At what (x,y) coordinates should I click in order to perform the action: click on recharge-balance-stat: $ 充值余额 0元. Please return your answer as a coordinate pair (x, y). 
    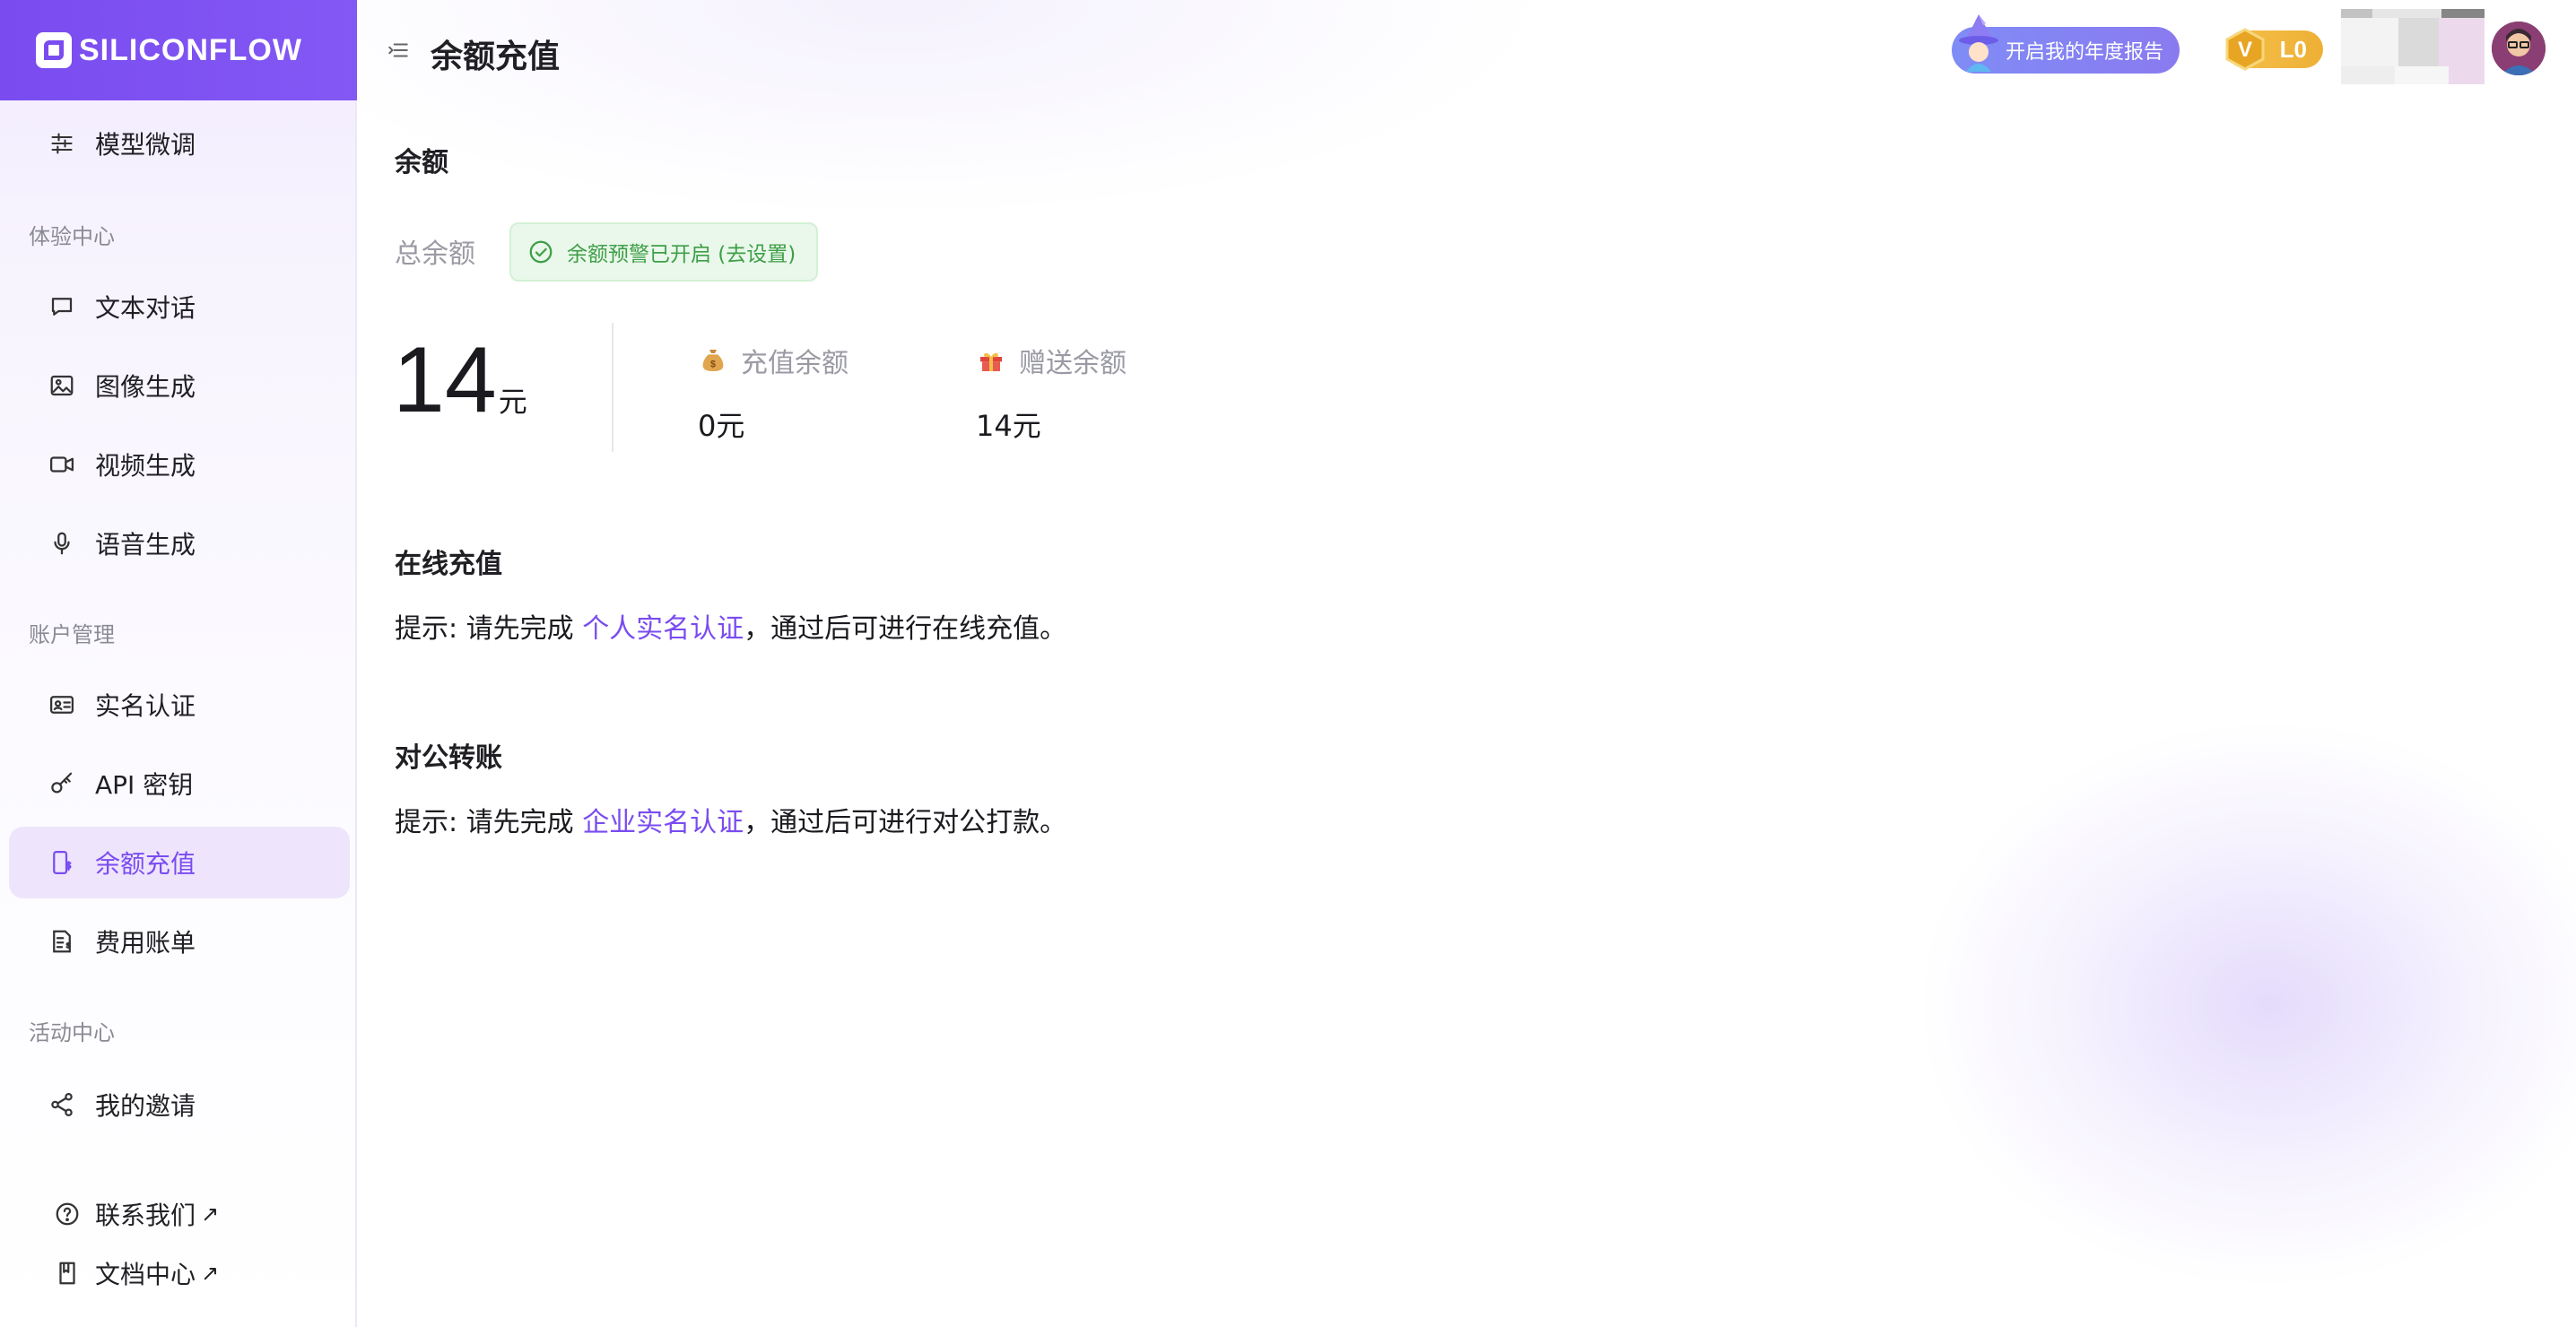
    Looking at the image, I should click on (773, 393).